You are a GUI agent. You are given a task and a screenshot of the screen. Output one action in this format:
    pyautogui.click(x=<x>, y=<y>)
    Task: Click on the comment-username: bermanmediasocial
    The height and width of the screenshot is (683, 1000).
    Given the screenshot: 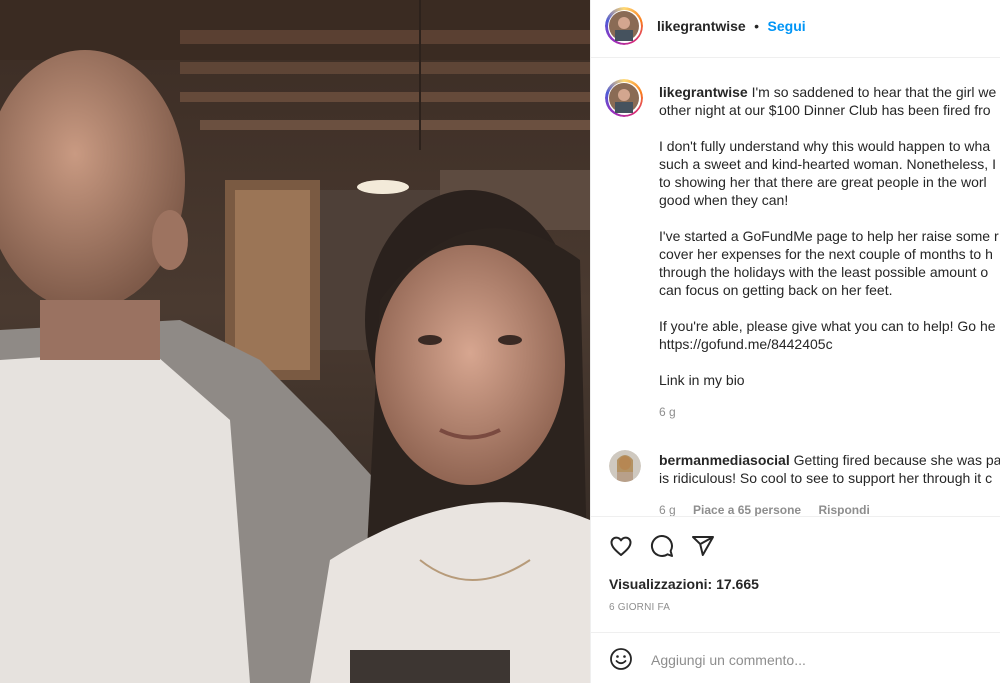 What is the action you would take?
    pyautogui.click(x=724, y=460)
    